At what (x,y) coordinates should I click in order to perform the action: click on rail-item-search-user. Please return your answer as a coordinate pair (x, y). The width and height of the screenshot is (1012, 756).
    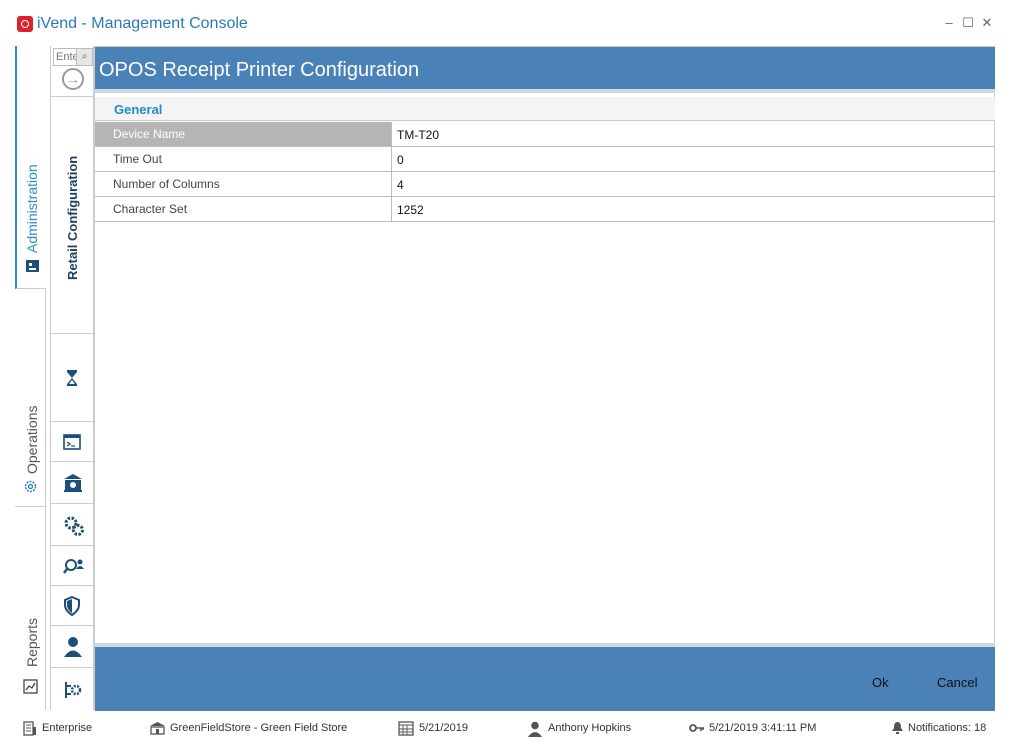
    Looking at the image, I should click on (73, 566).